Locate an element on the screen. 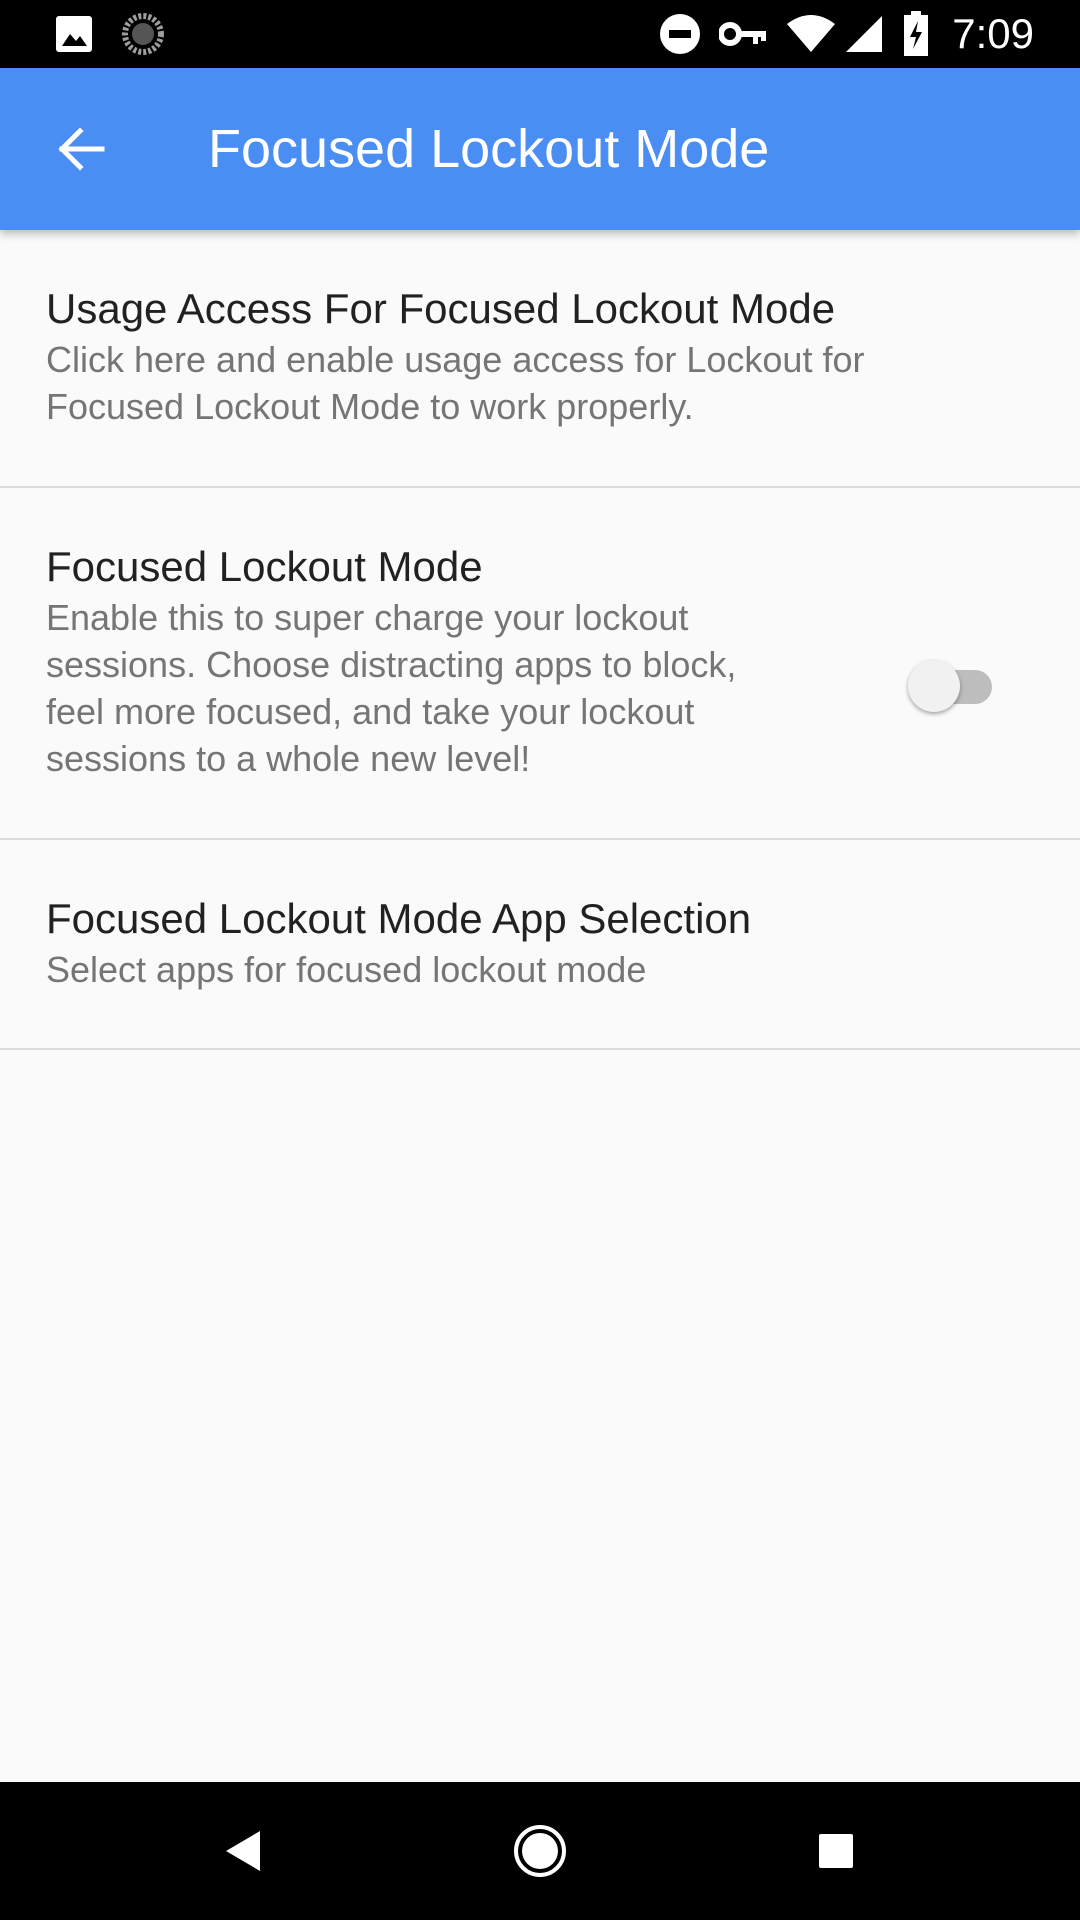 The height and width of the screenshot is (1920, 1080). preference-summary-line: sessions to a whole new level! is located at coordinates (288, 758).